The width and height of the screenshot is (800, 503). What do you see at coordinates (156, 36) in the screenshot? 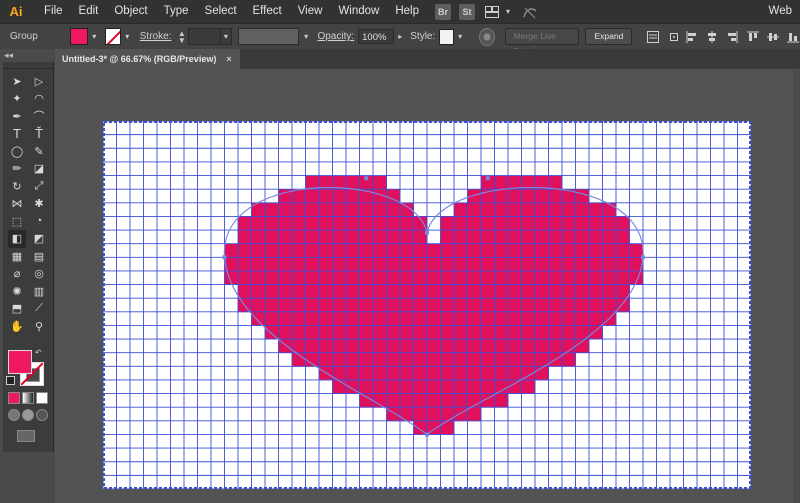
I see `stroke-label: Stroke:` at bounding box center [156, 36].